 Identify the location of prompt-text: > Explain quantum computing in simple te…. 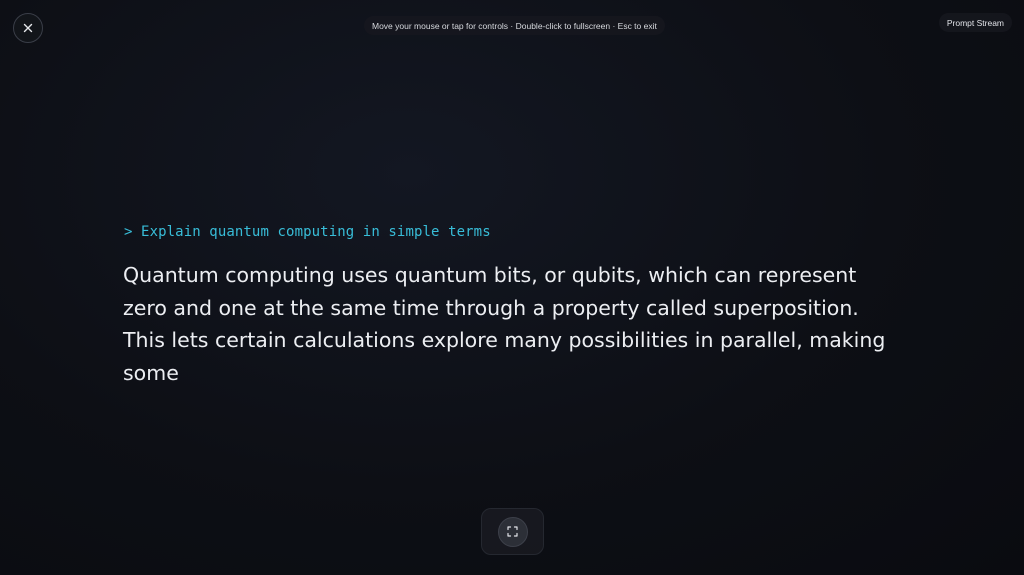
(307, 232).